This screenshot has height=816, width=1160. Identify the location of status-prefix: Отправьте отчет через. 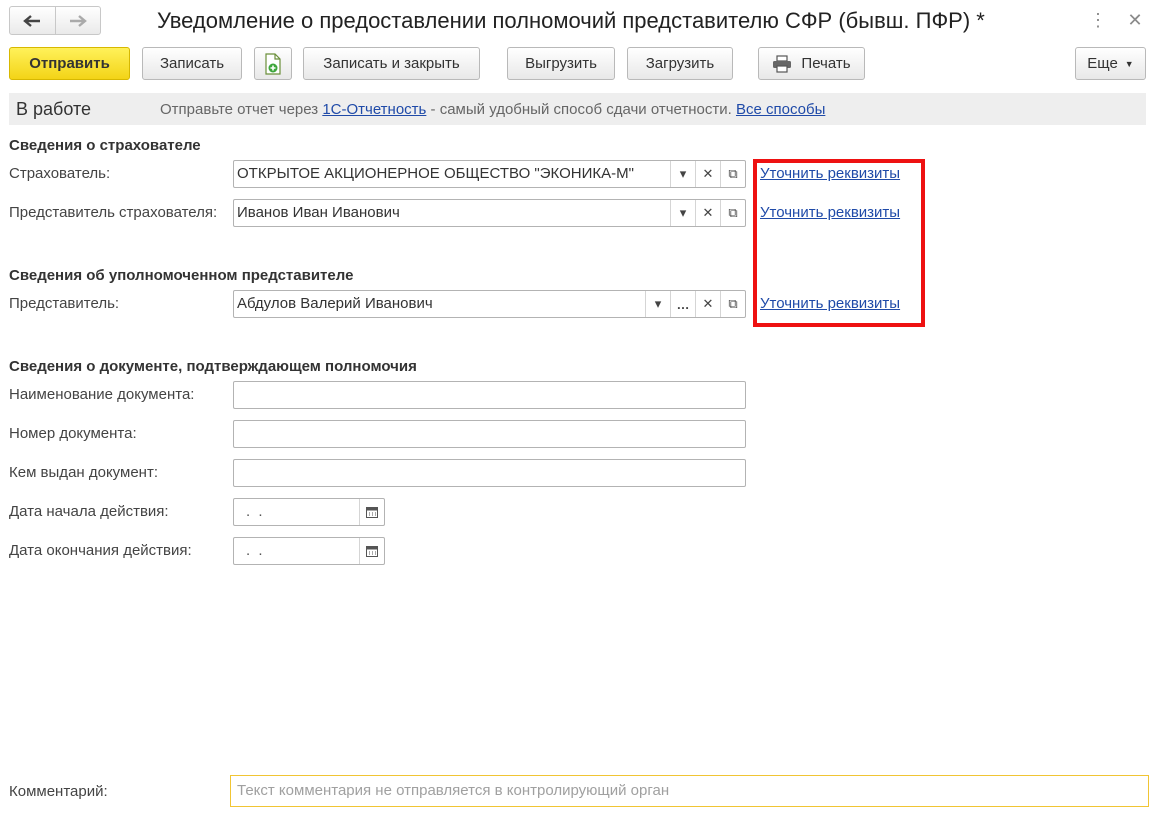
(239, 109).